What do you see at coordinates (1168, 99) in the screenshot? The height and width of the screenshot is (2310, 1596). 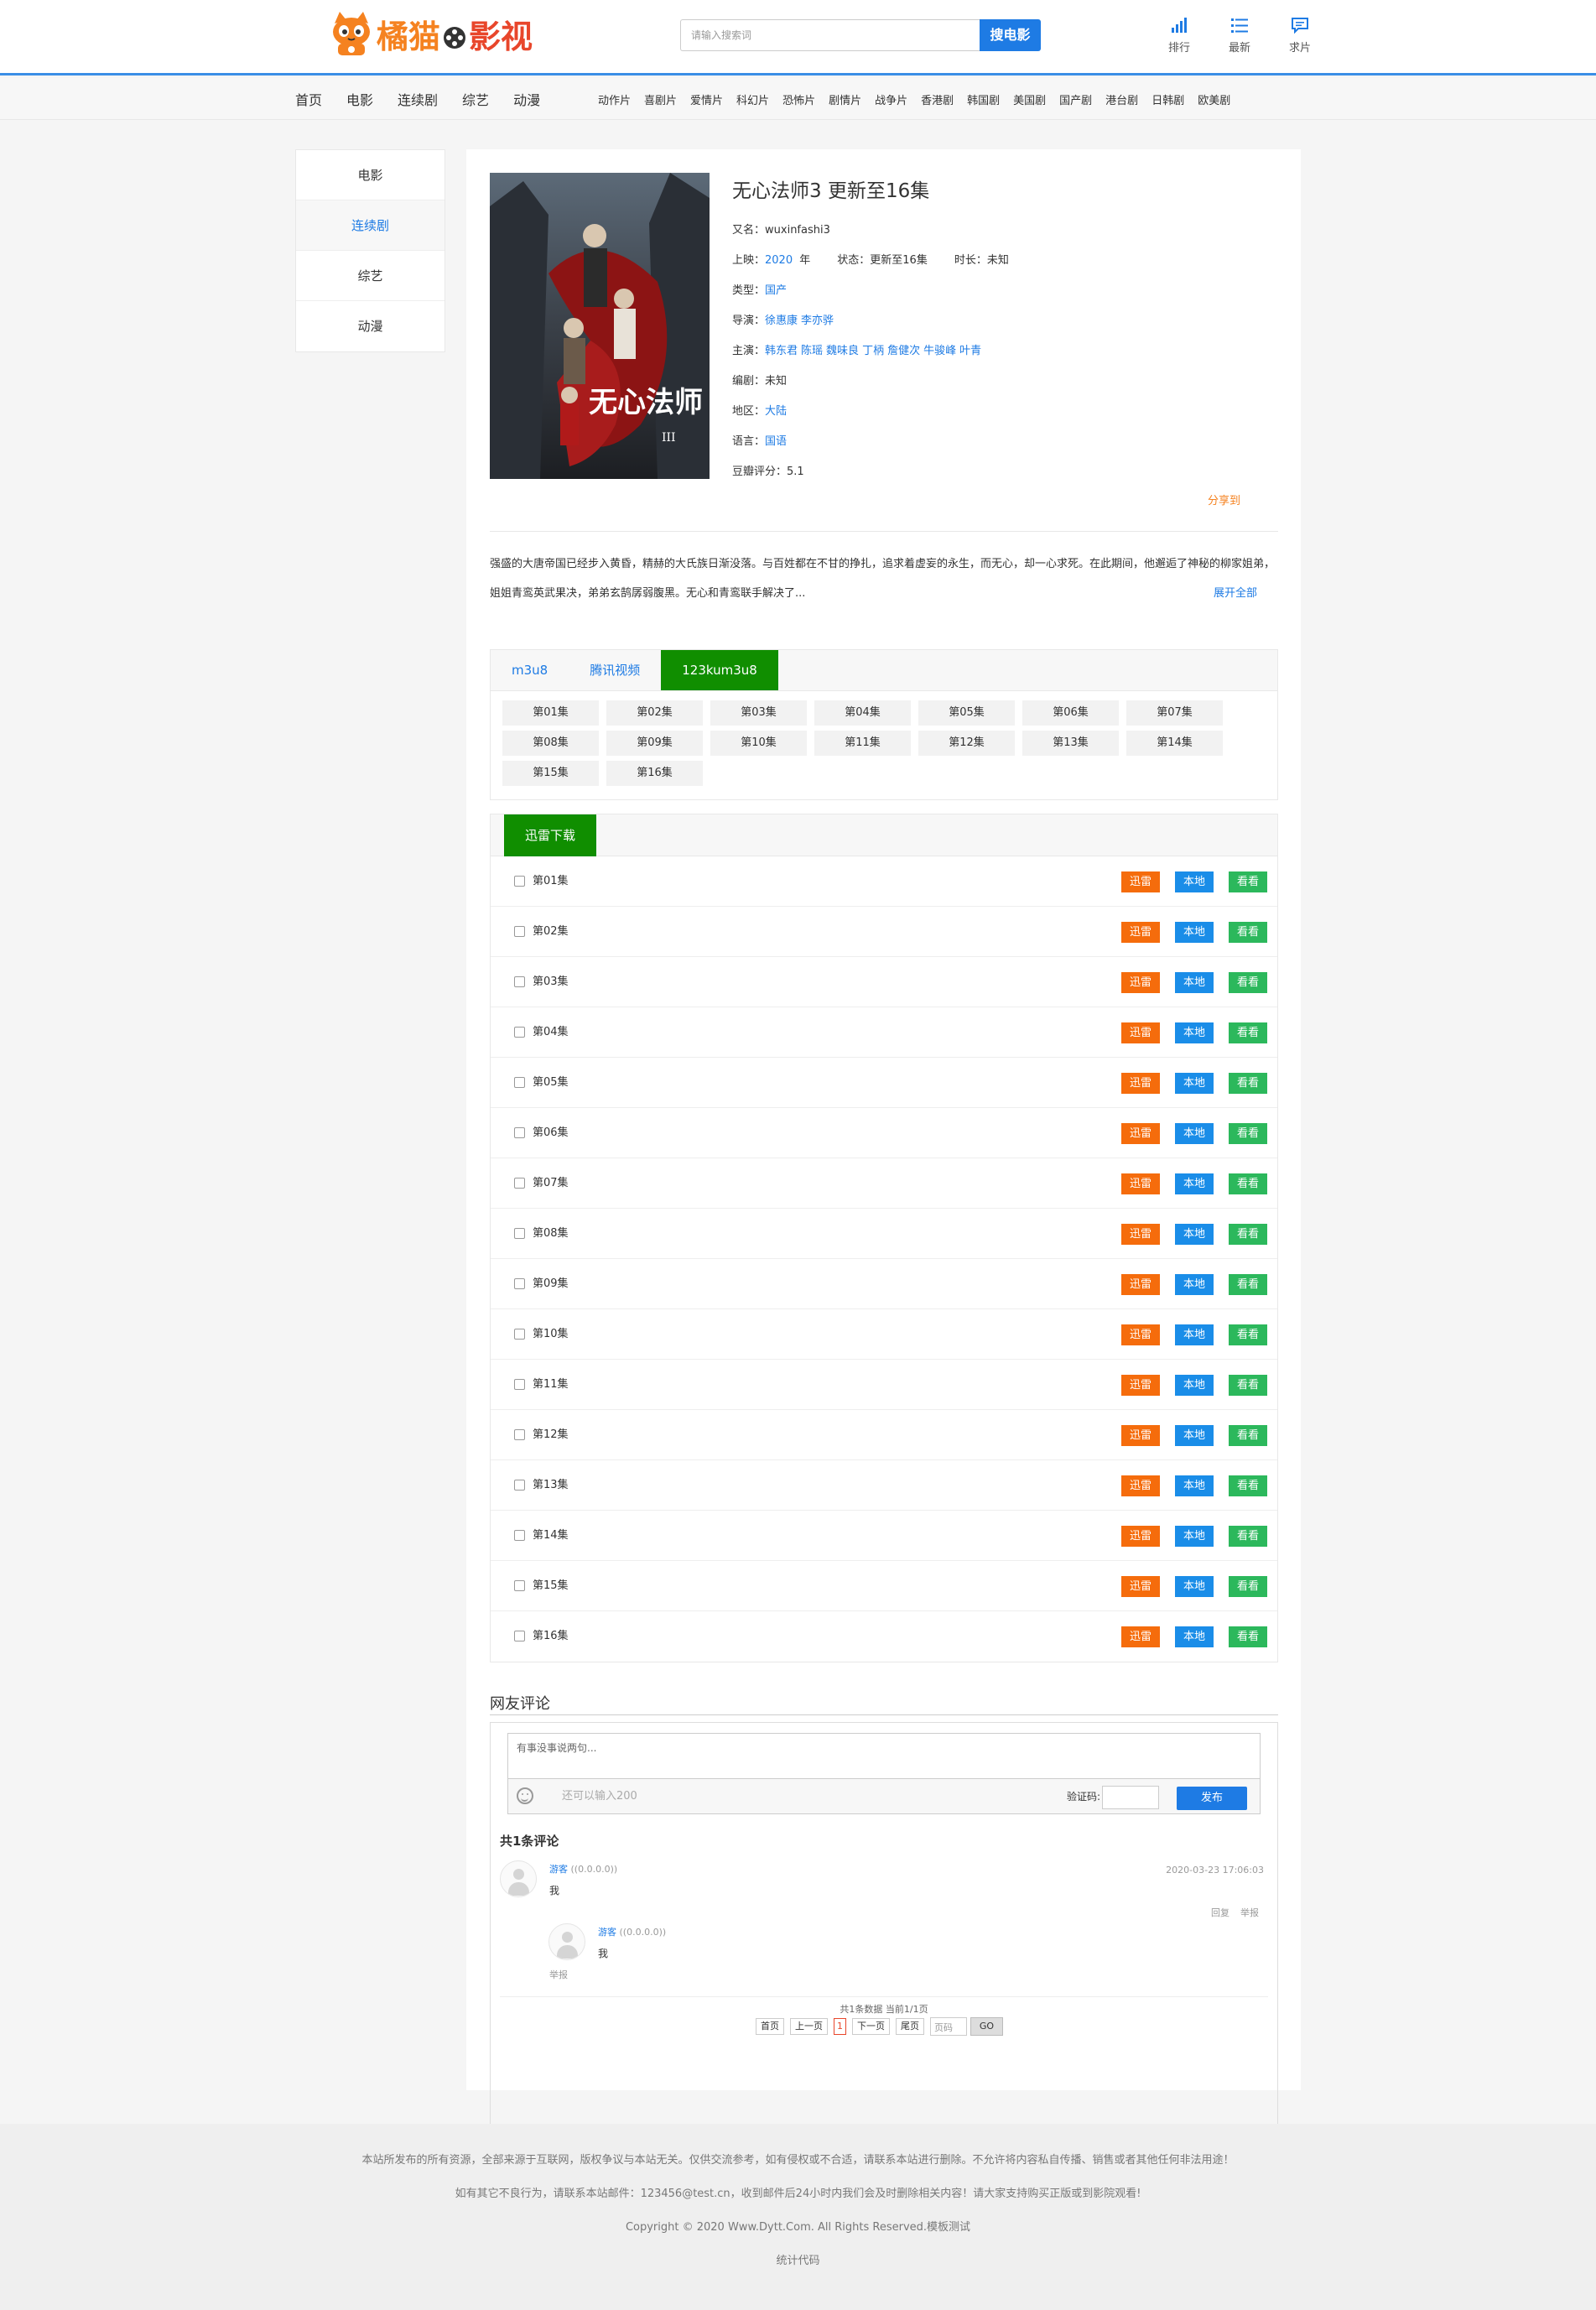 I see `nav-sub-item: 日韩剧` at bounding box center [1168, 99].